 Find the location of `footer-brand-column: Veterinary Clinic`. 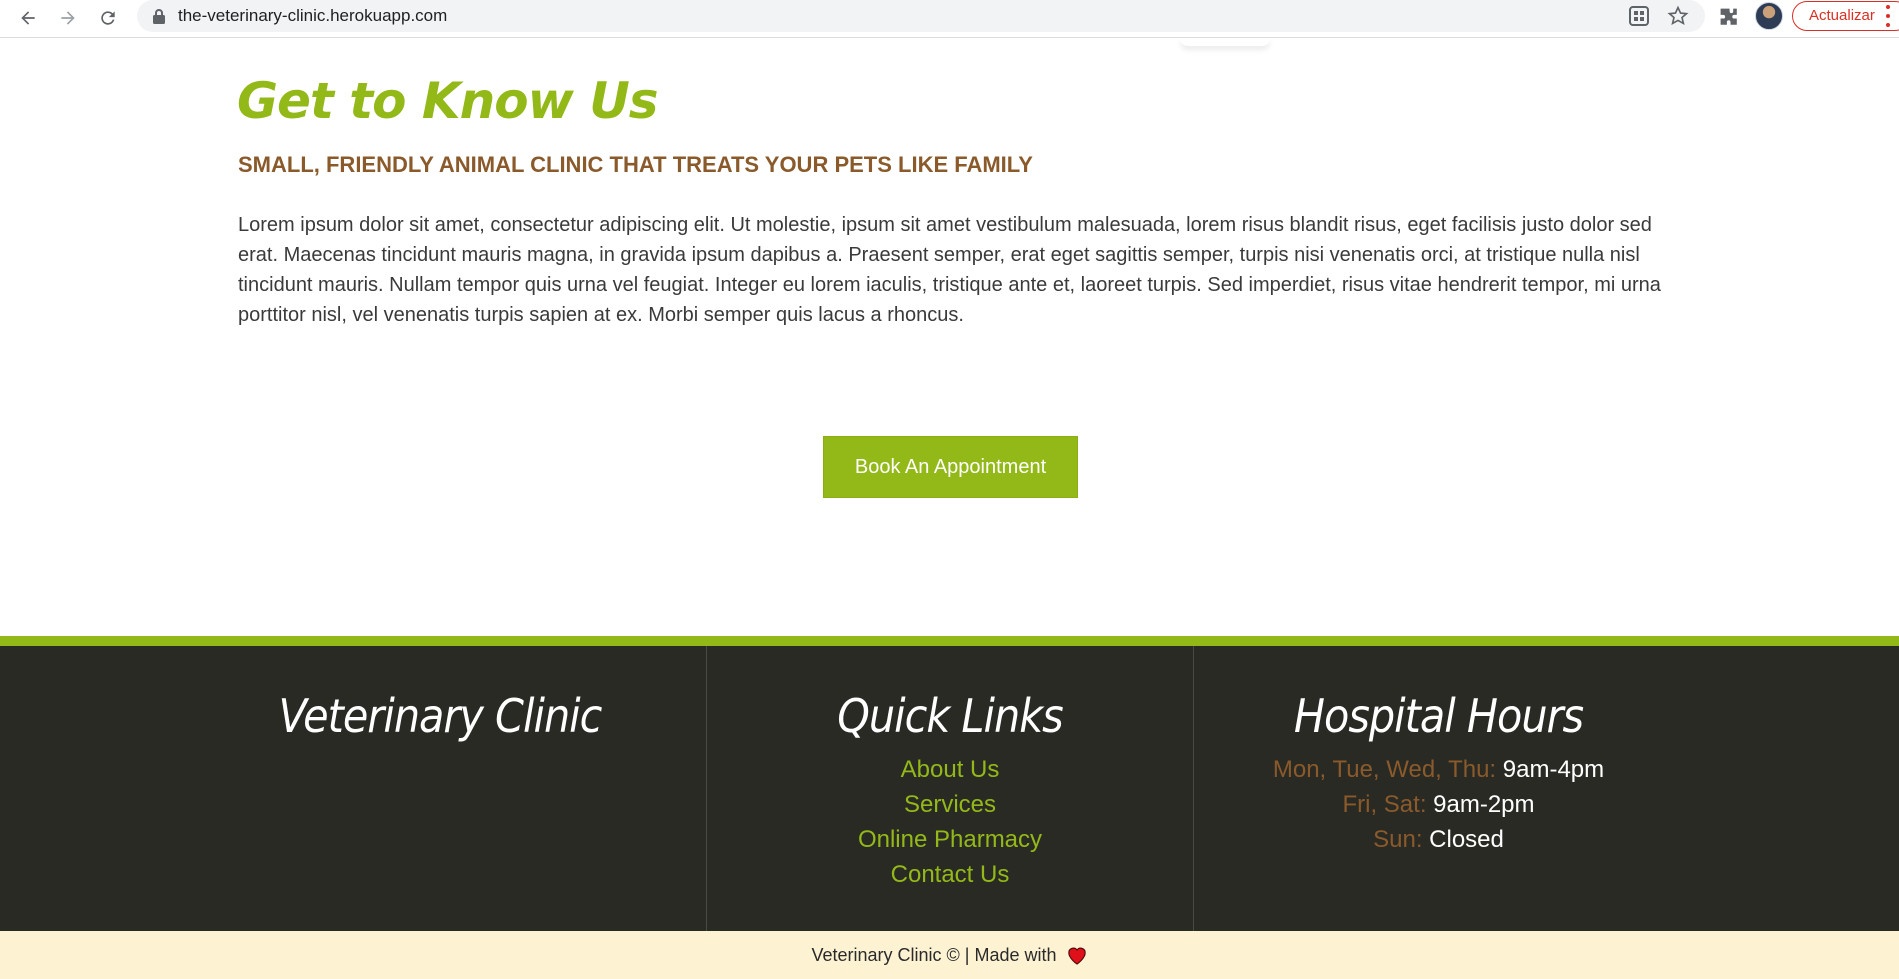

footer-brand-column: Veterinary Clinic is located at coordinates (440, 788).